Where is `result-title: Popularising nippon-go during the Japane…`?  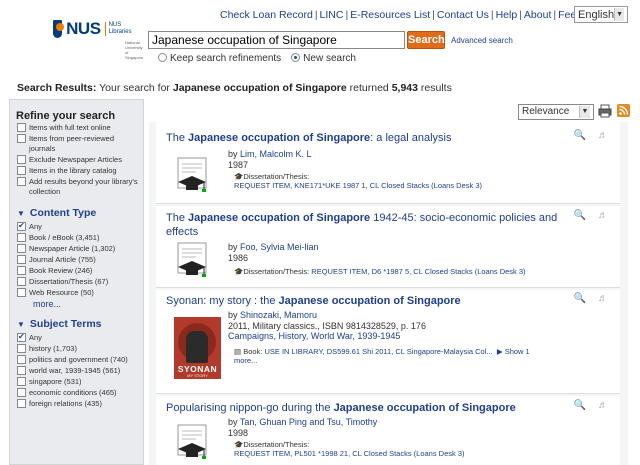 result-title: Popularising nippon-go during the Japane… is located at coordinates (366, 408).